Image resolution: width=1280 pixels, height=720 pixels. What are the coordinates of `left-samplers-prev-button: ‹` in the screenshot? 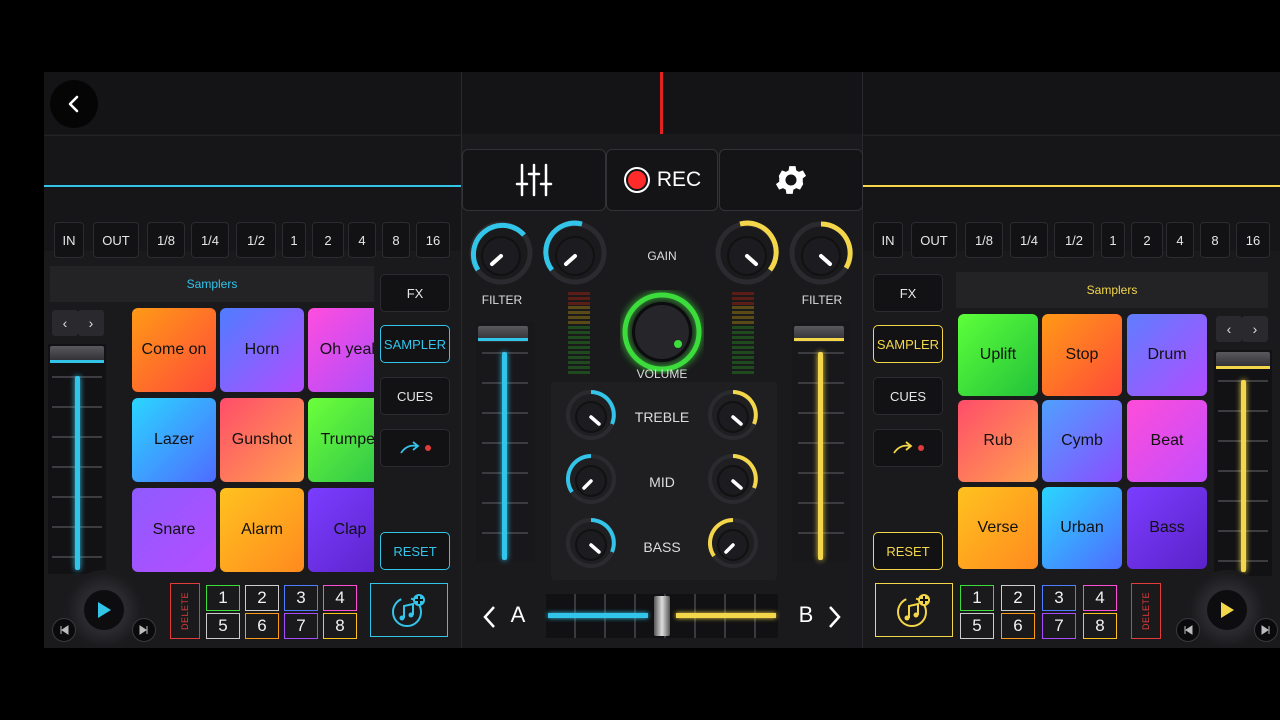 It's located at (65, 323).